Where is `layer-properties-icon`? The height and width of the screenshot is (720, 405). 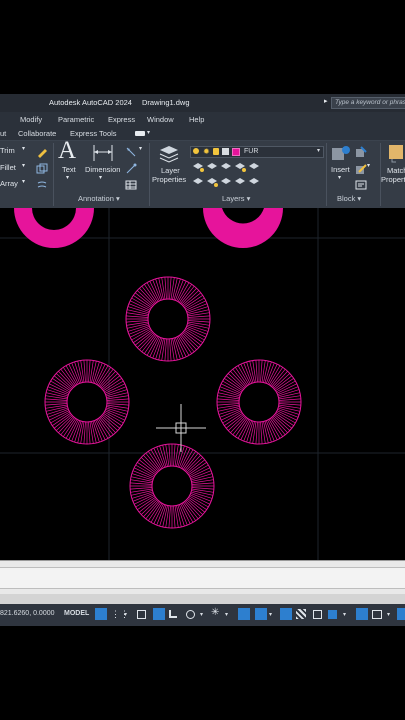 layer-properties-icon is located at coordinates (169, 154).